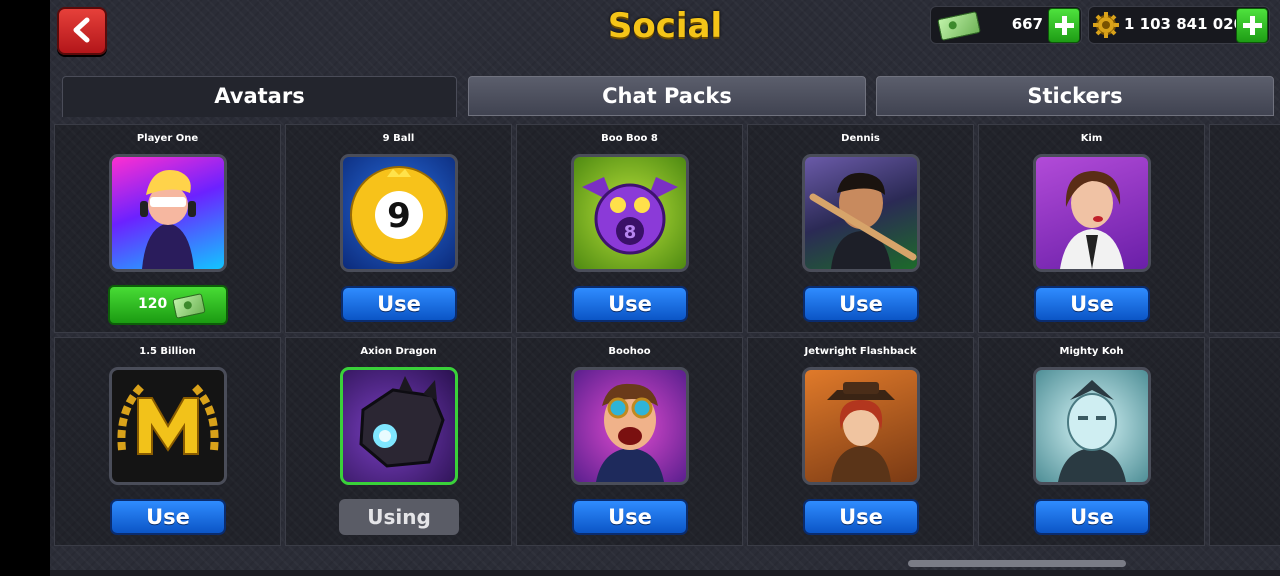 This screenshot has width=1280, height=576. Describe the element at coordinates (667, 96) in the screenshot. I see `tab-chat-packs: Chat Packs` at that location.